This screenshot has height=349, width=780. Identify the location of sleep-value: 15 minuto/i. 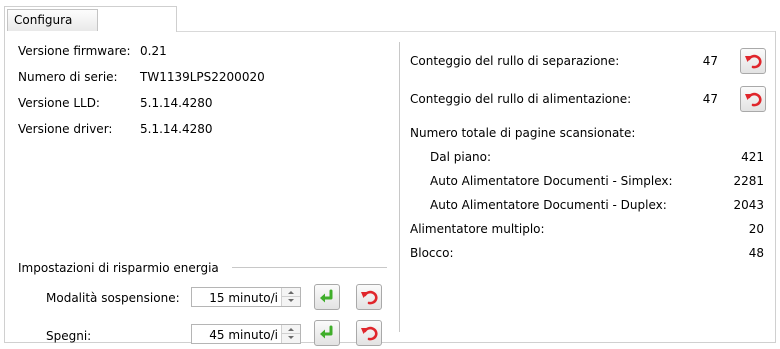
(243, 298).